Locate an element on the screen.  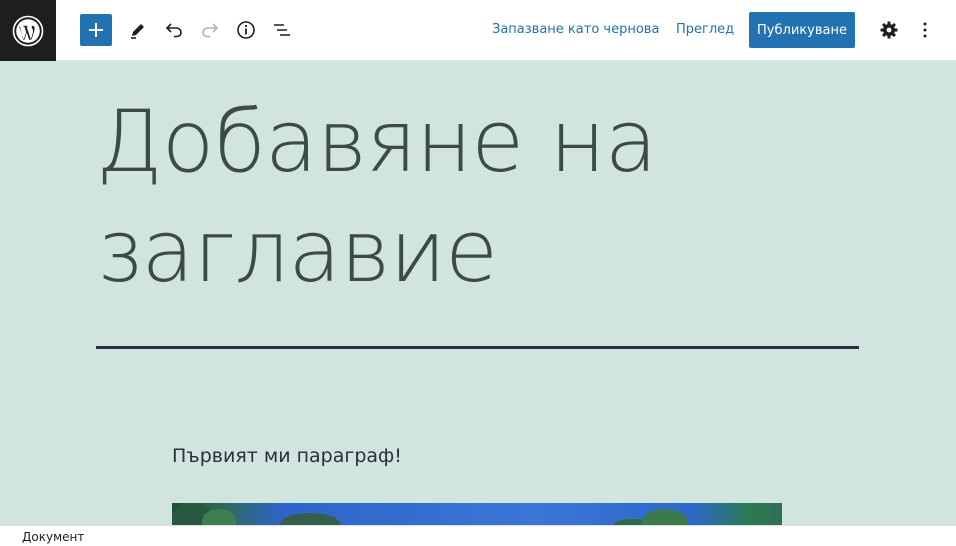
redo-button is located at coordinates (210, 30).